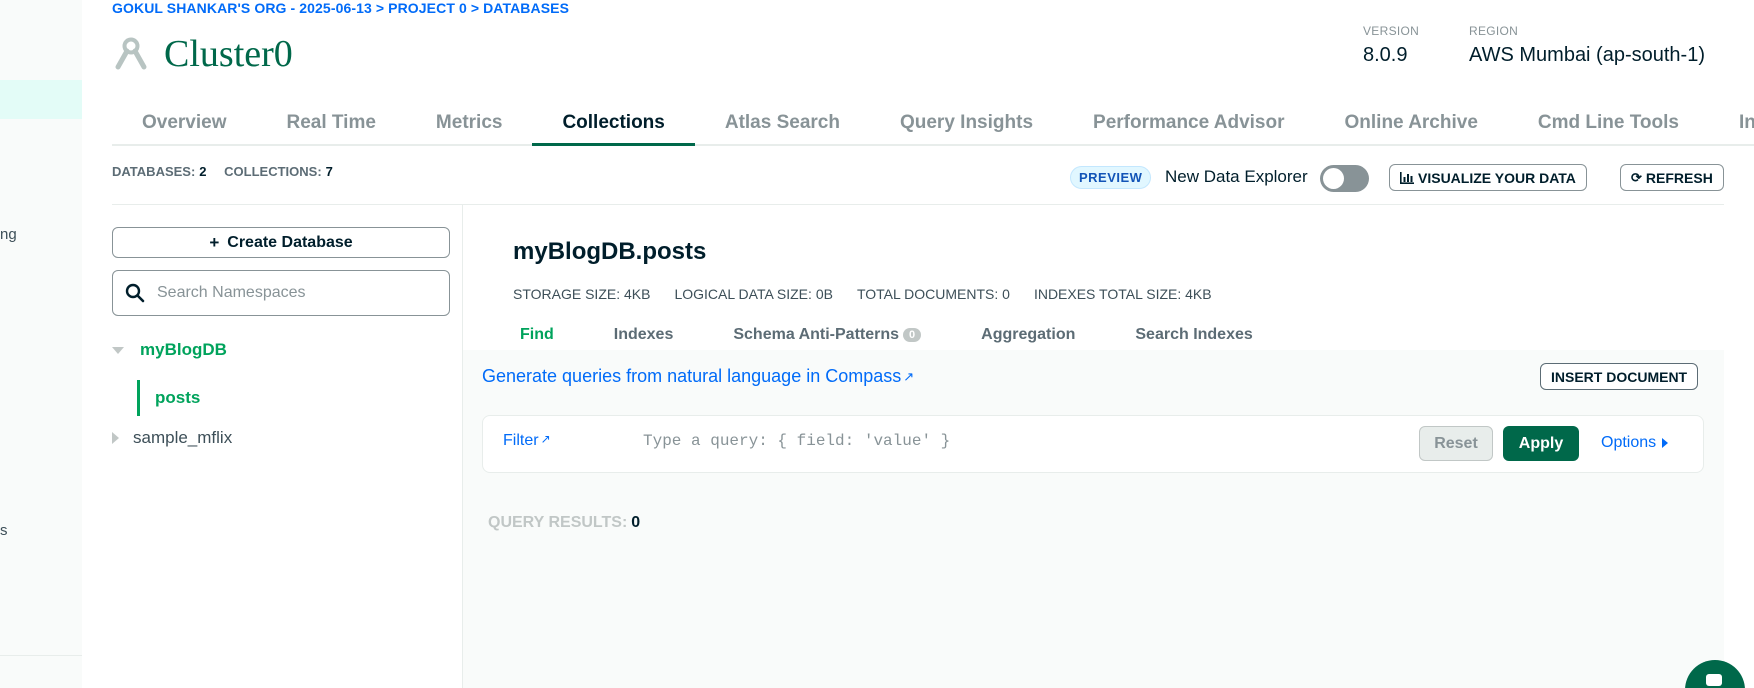  Describe the element at coordinates (41, 99) in the screenshot. I see `left-nav-active-item` at that location.